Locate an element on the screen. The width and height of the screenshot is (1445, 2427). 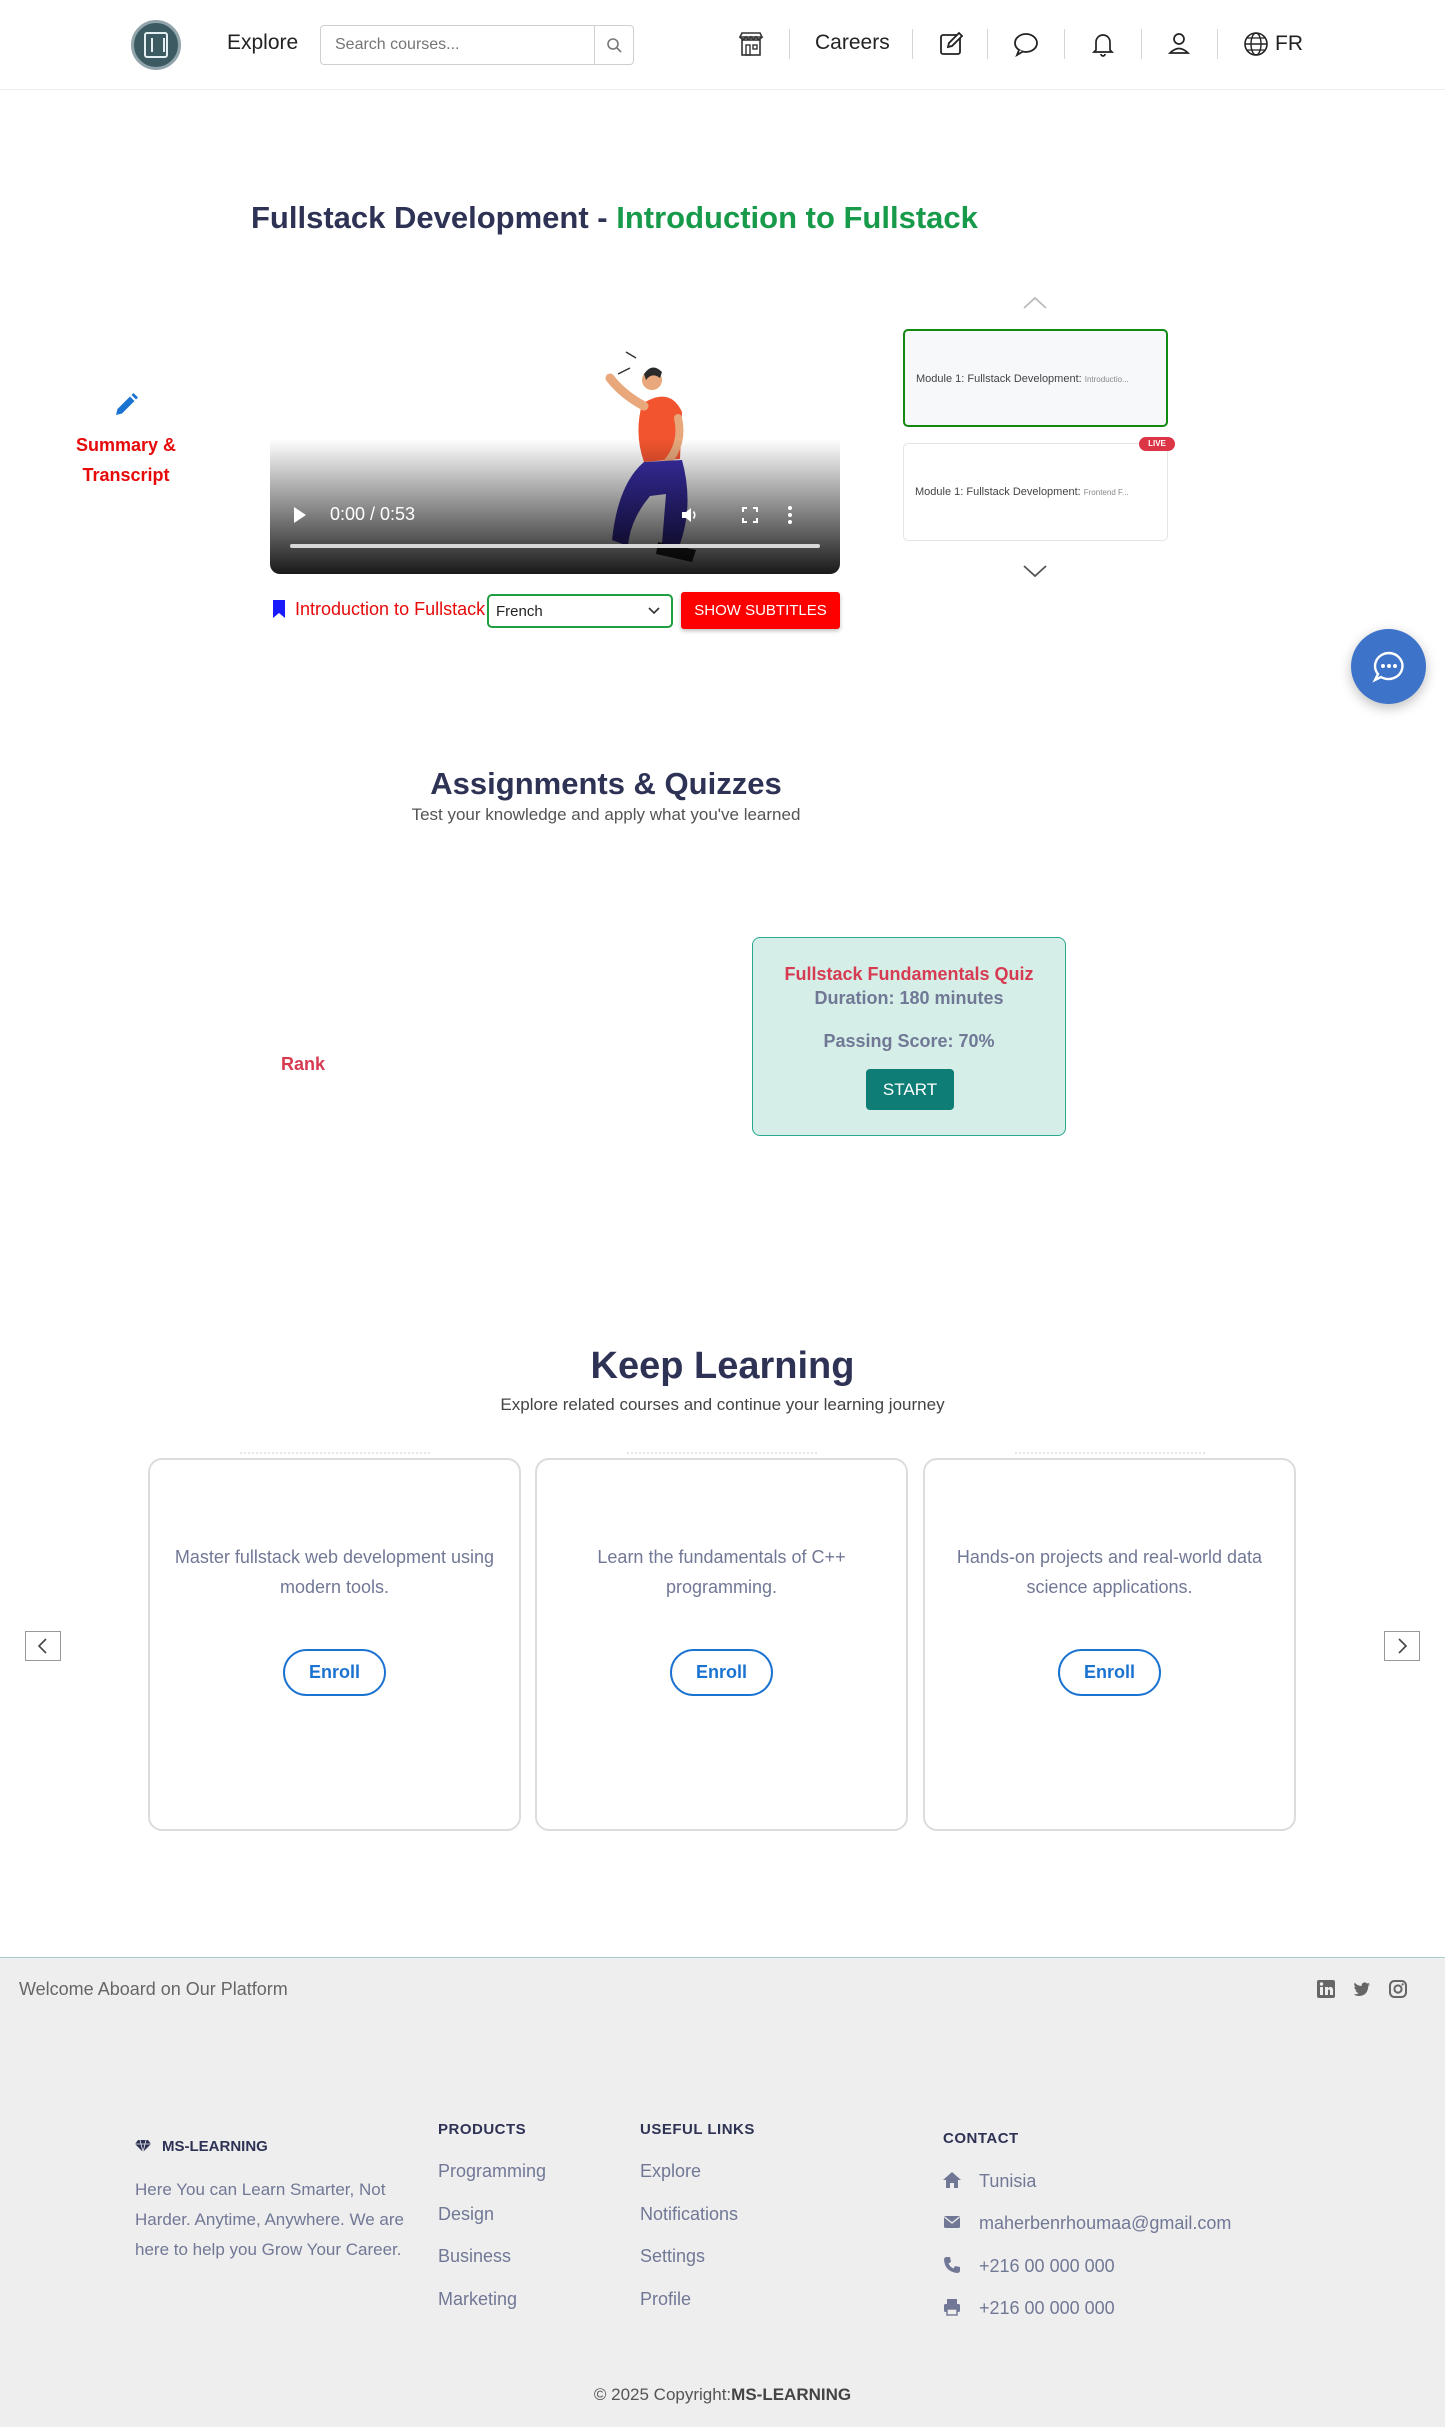
lesson-name: Introduction to Fullstack is located at coordinates (390, 609).